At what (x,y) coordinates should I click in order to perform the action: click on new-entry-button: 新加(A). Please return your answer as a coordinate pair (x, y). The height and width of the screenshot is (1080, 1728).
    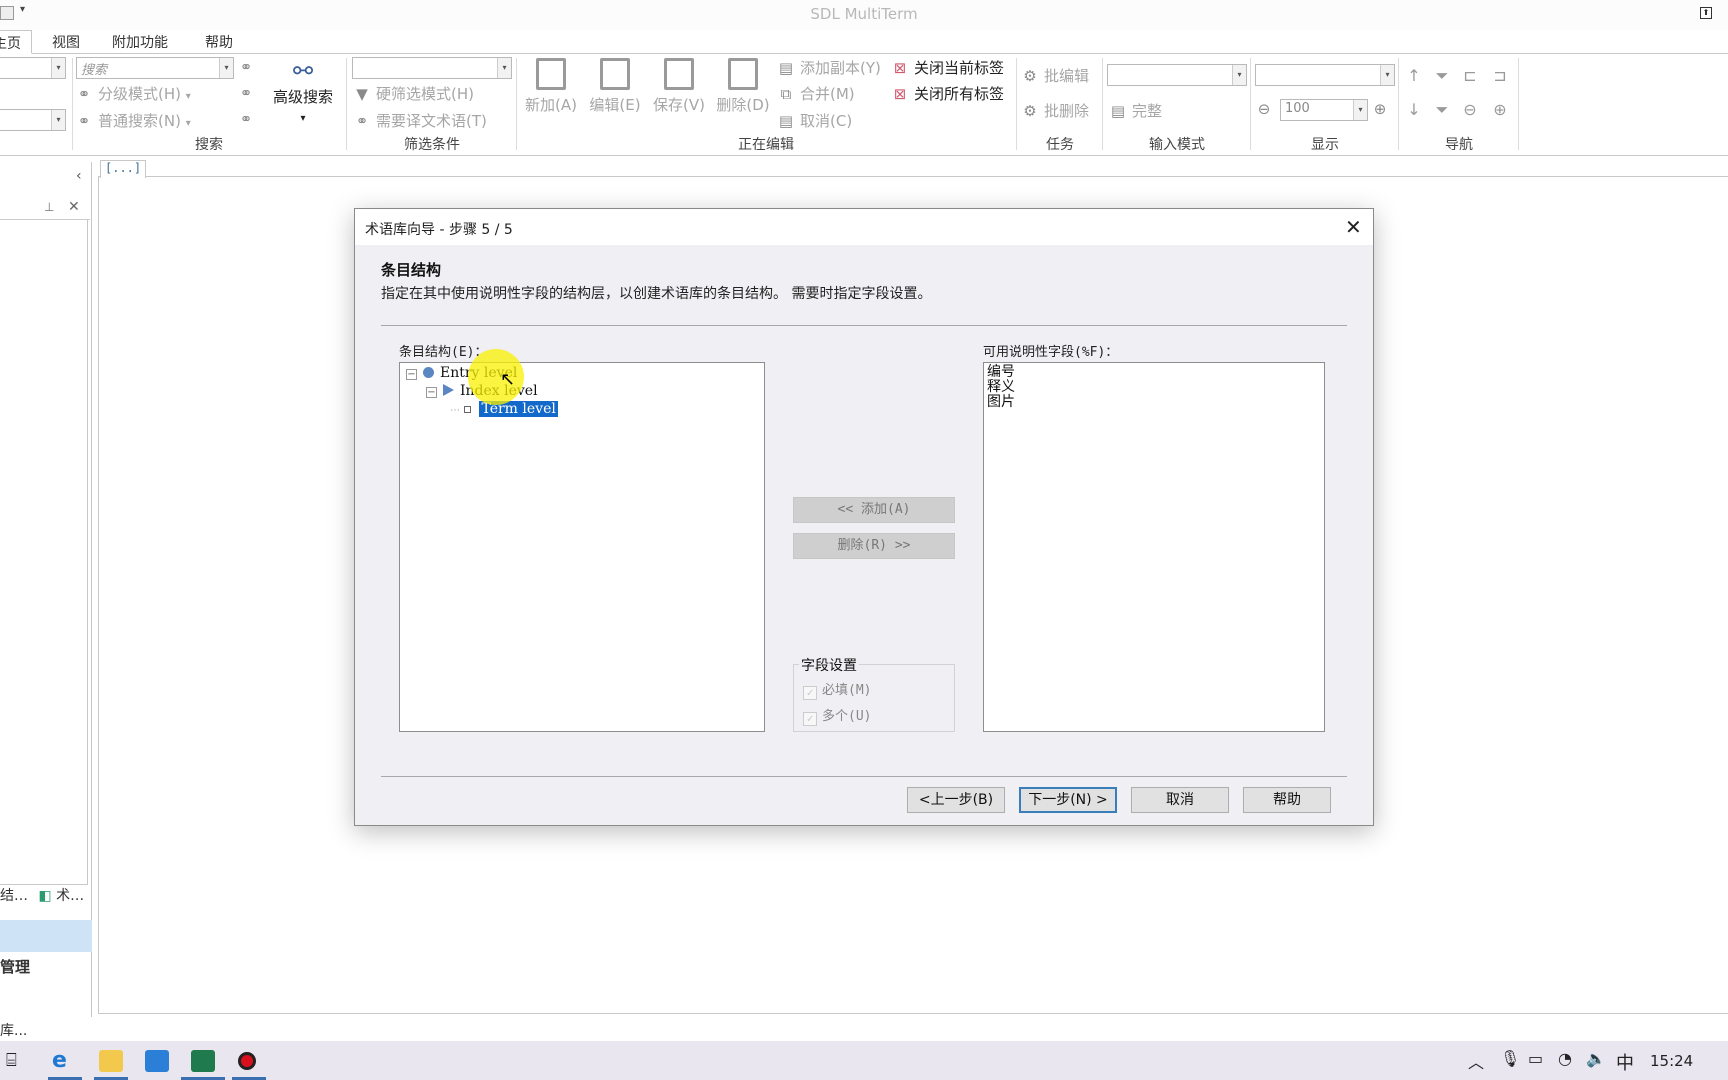
    Looking at the image, I should click on (551, 86).